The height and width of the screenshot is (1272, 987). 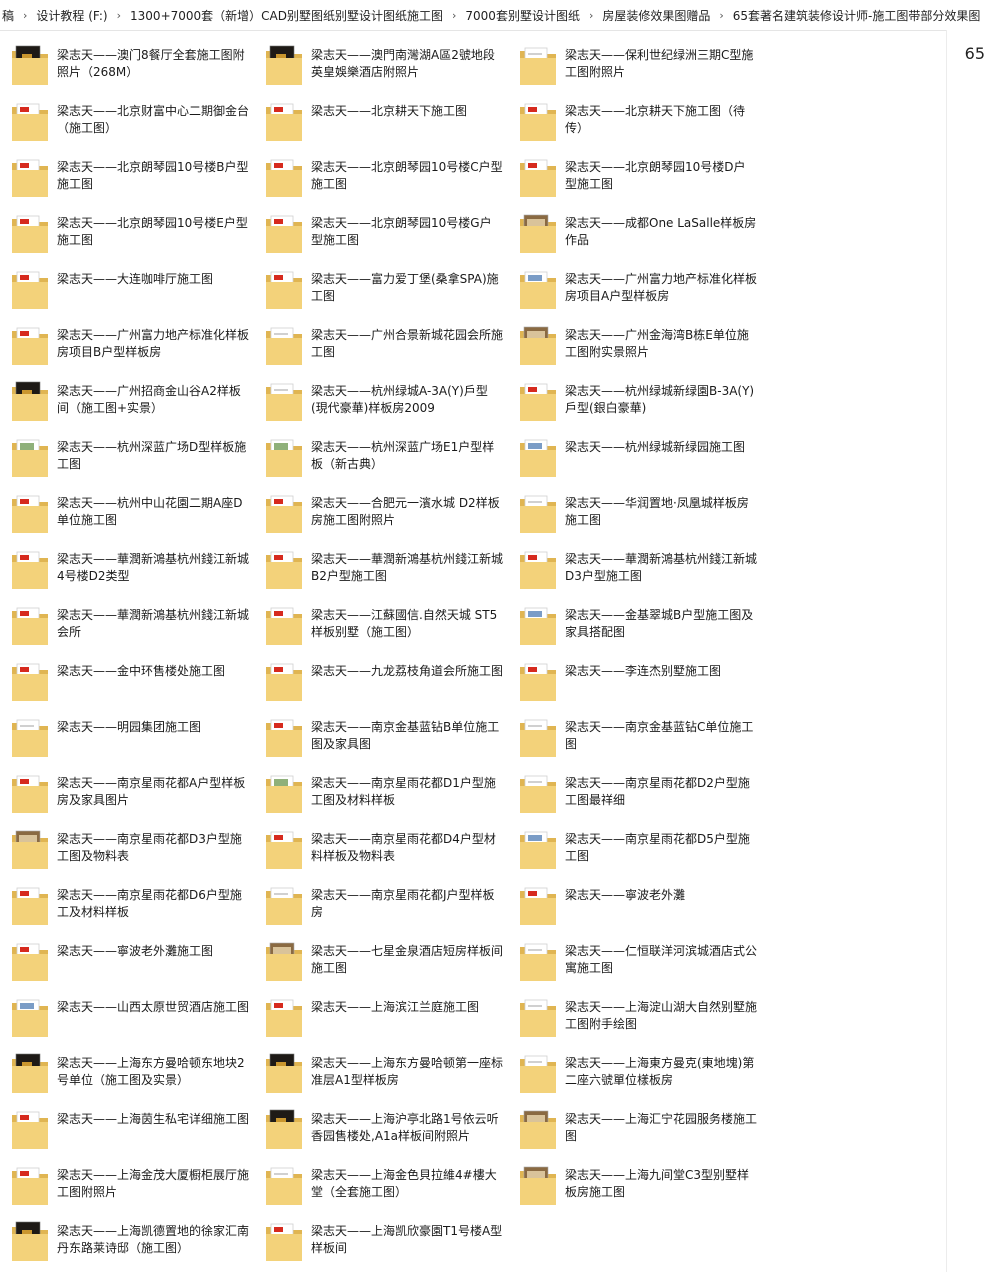 What do you see at coordinates (637, 394) in the screenshot?
I see `folder-item: 梁志天——杭州绿城新绿園B-3A(Y)戶型(銀白豪華)` at bounding box center [637, 394].